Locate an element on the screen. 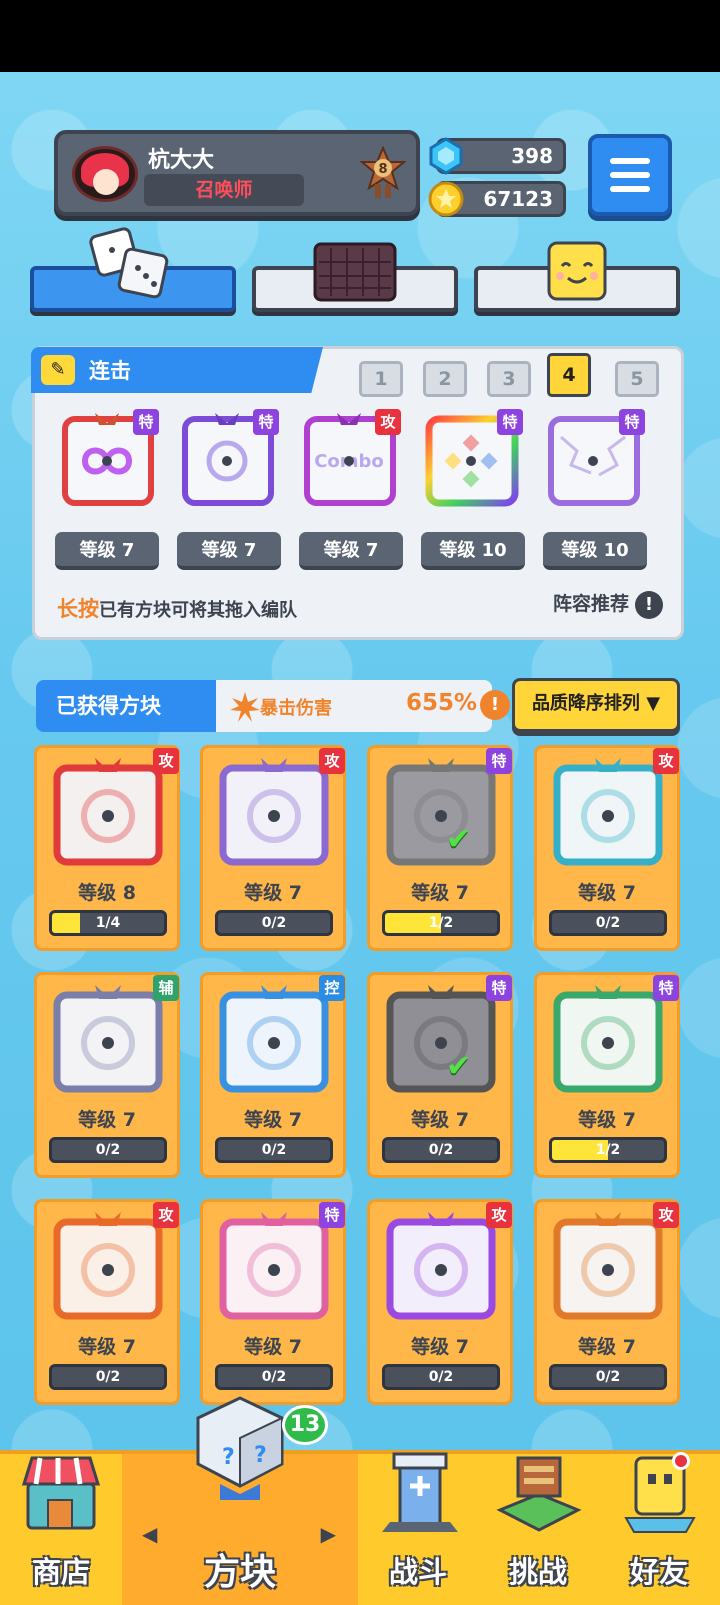 The height and width of the screenshot is (1605, 720). bottom-nav: 商店 ?? ◀ ▶ 方块 战斗 挑战 好友 is located at coordinates (360, 1500).